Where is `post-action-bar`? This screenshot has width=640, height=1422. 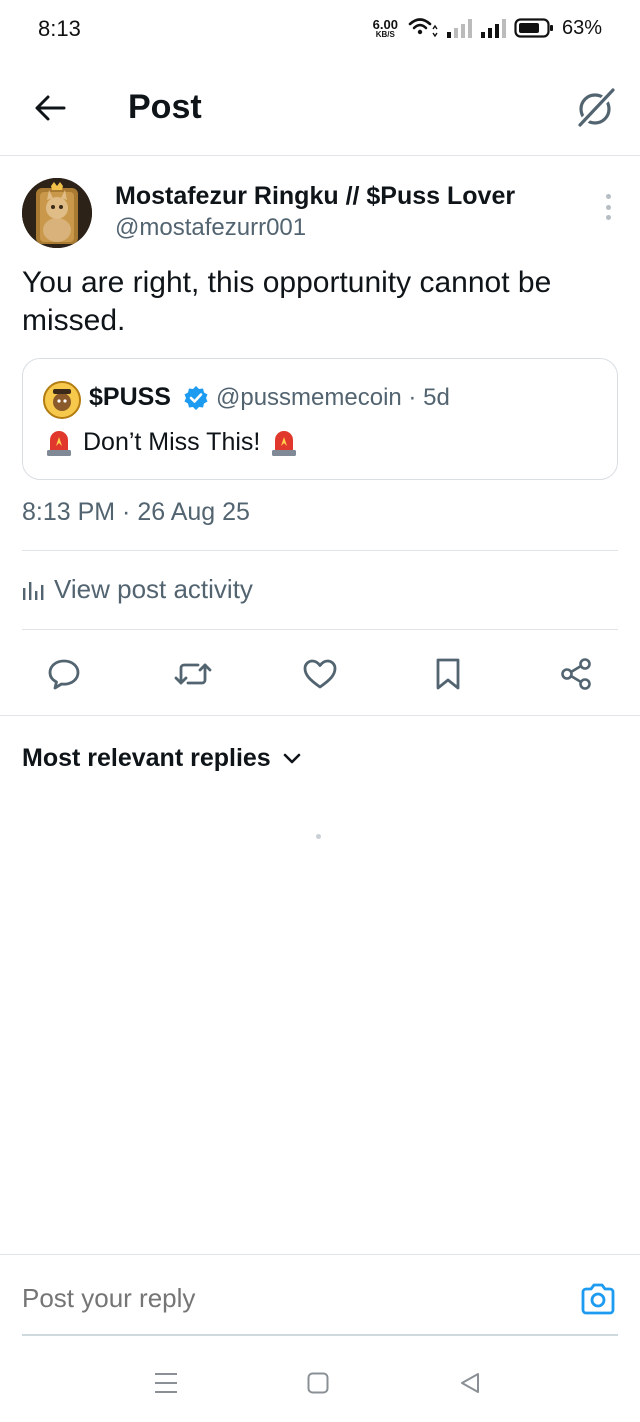 post-action-bar is located at coordinates (320, 675).